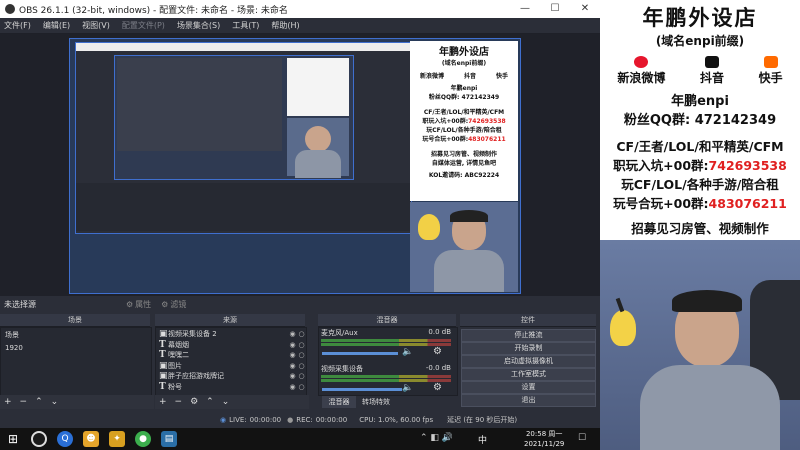 The width and height of the screenshot is (800, 450). I want to click on panel-handle: 年鹏enpi, so click(700, 101).